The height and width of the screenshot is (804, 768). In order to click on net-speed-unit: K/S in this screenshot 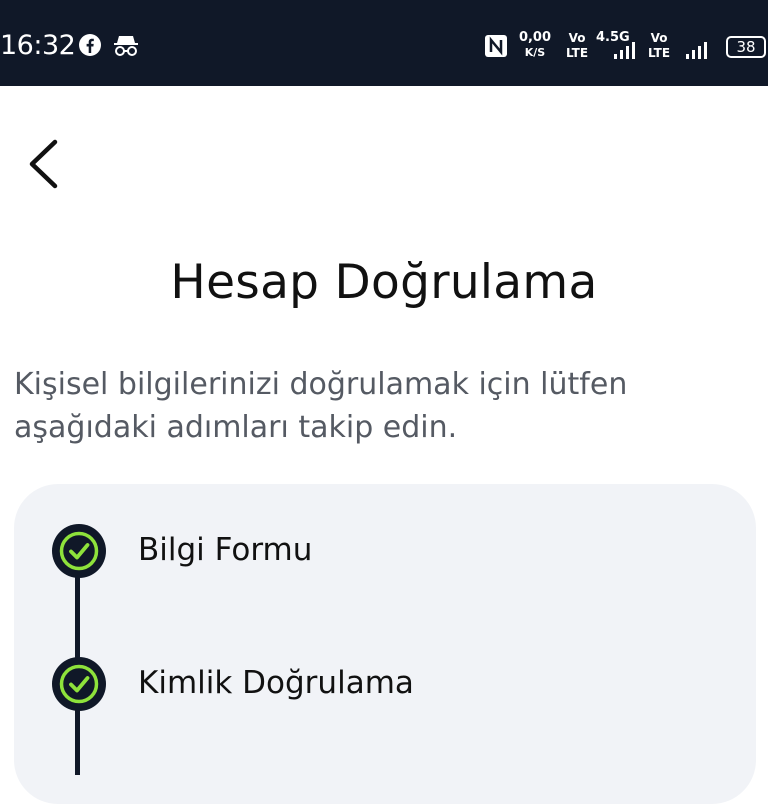, I will do `click(535, 52)`.